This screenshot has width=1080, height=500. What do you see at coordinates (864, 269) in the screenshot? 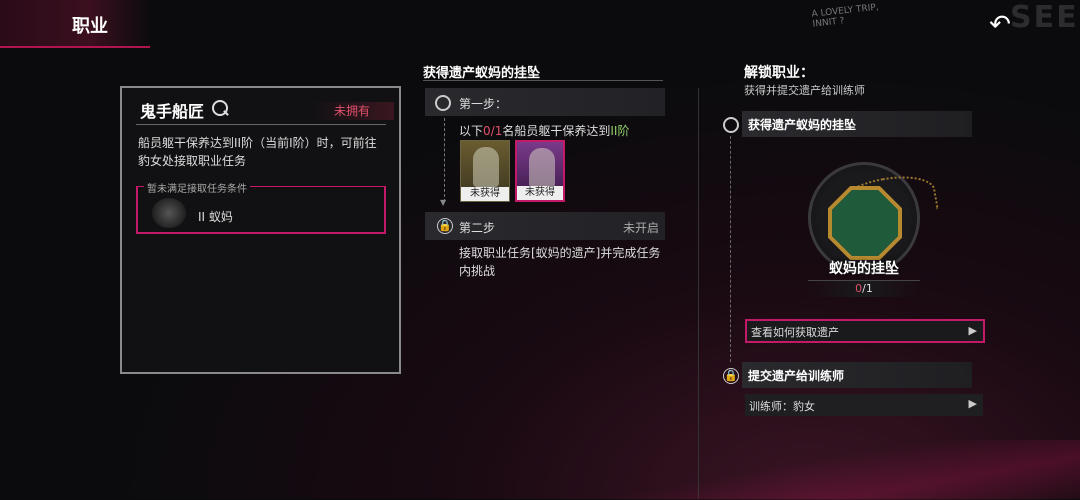
I see `item-name: 蚁妈的挂坠` at bounding box center [864, 269].